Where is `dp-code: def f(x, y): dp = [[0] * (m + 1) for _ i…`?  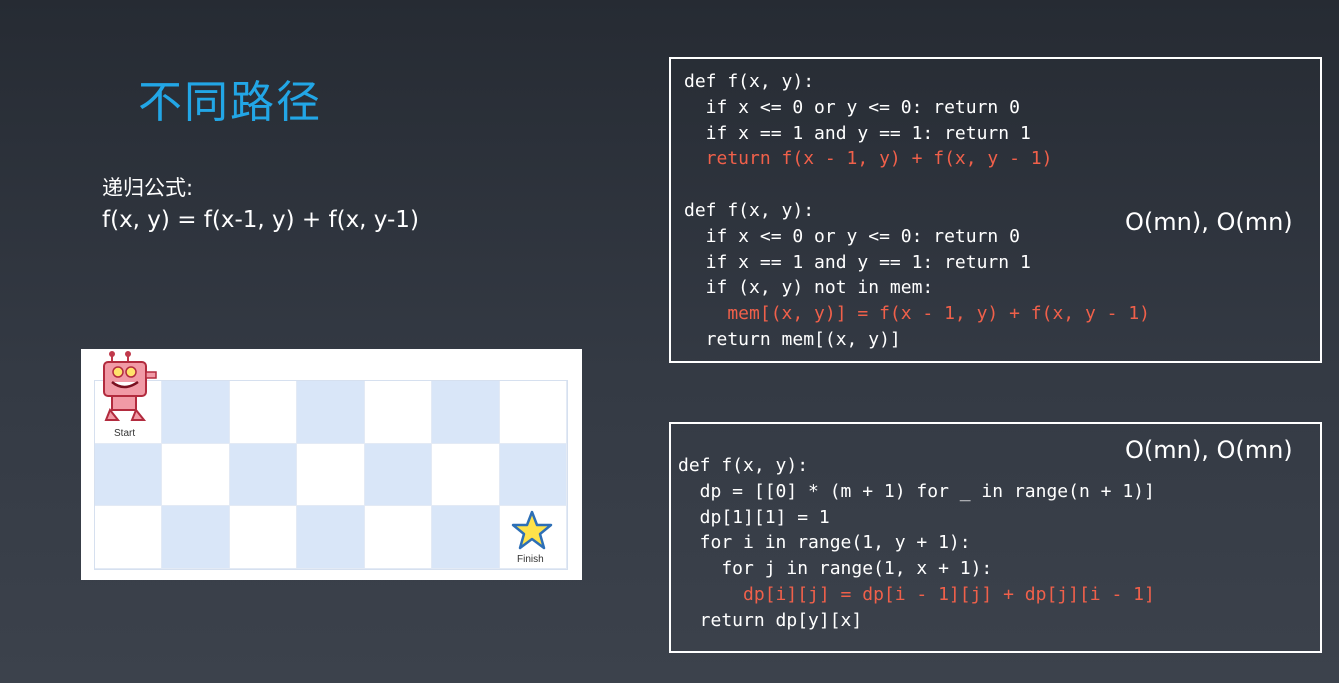
dp-code: def f(x, y): dp = [[0] * (m + 1) for _ i… is located at coordinates (916, 543).